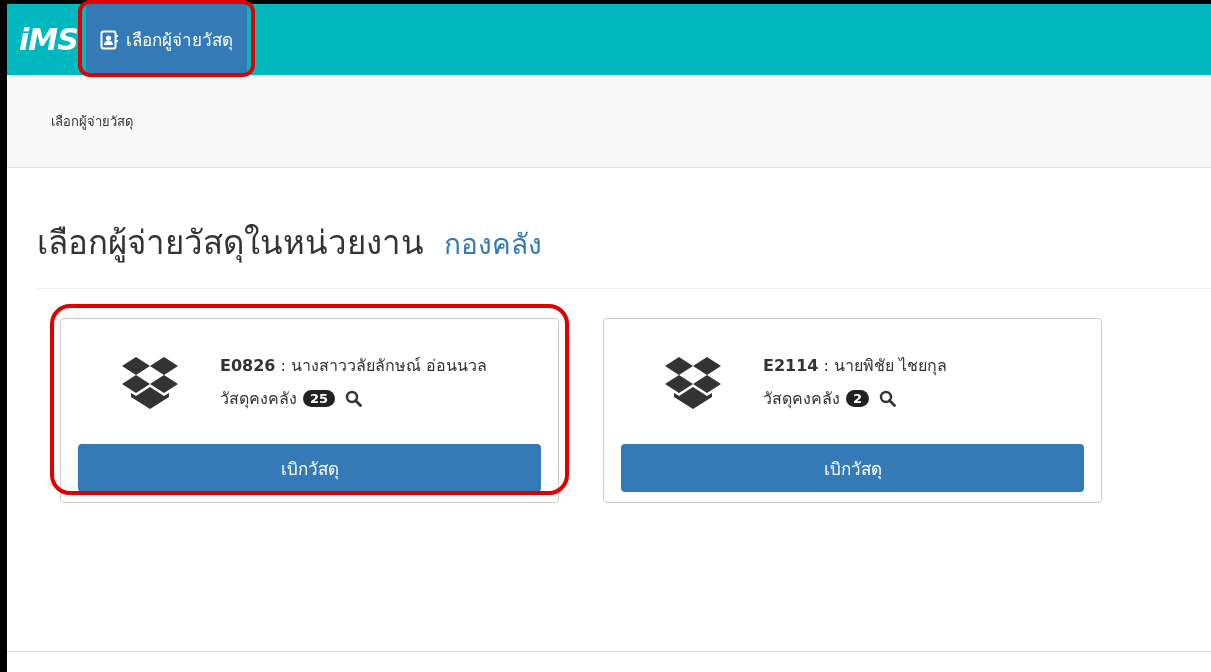  I want to click on contact-book-icon, so click(108, 39).